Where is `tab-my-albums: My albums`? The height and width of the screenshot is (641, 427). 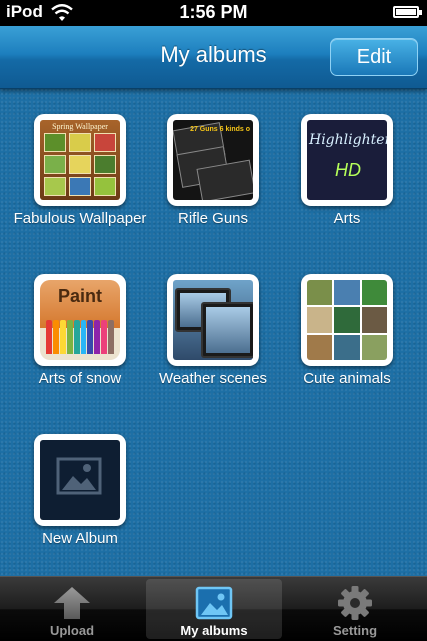
tab-my-albums: My albums is located at coordinates (214, 609).